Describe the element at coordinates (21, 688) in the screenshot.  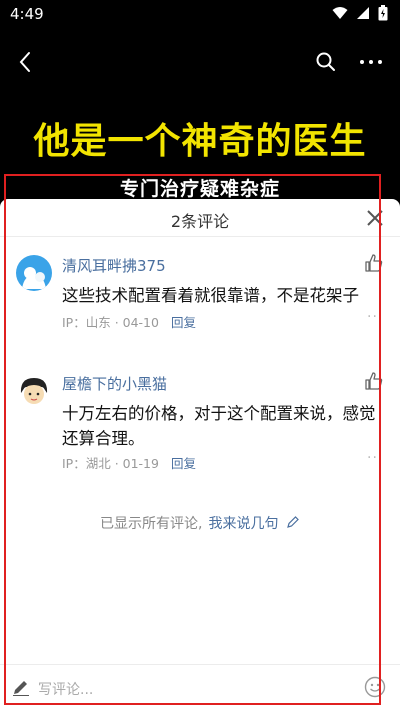
I see `pencil-icon` at that location.